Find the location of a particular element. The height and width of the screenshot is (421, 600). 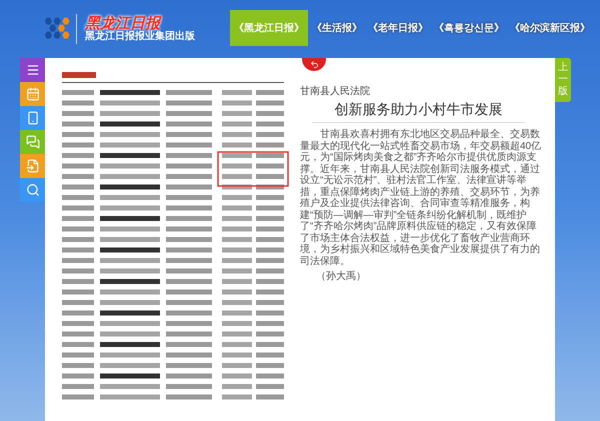

search-icon is located at coordinates (33, 190).